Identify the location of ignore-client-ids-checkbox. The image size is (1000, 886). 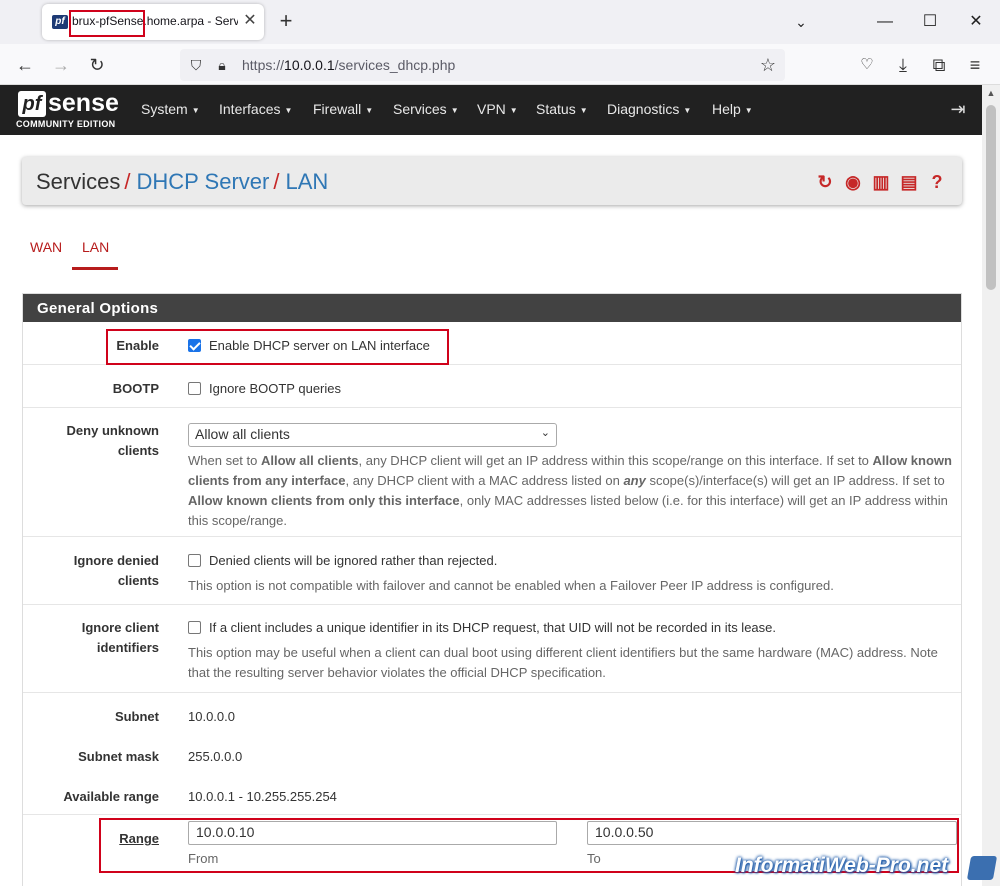
(194, 627).